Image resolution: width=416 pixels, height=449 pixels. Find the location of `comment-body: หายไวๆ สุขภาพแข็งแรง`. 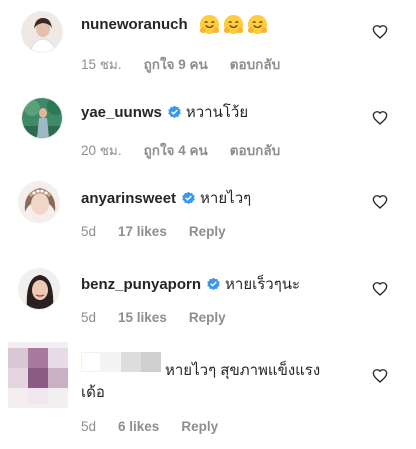

comment-body: หายไวๆ สุขภาพแข็งแรง is located at coordinates (242, 370).